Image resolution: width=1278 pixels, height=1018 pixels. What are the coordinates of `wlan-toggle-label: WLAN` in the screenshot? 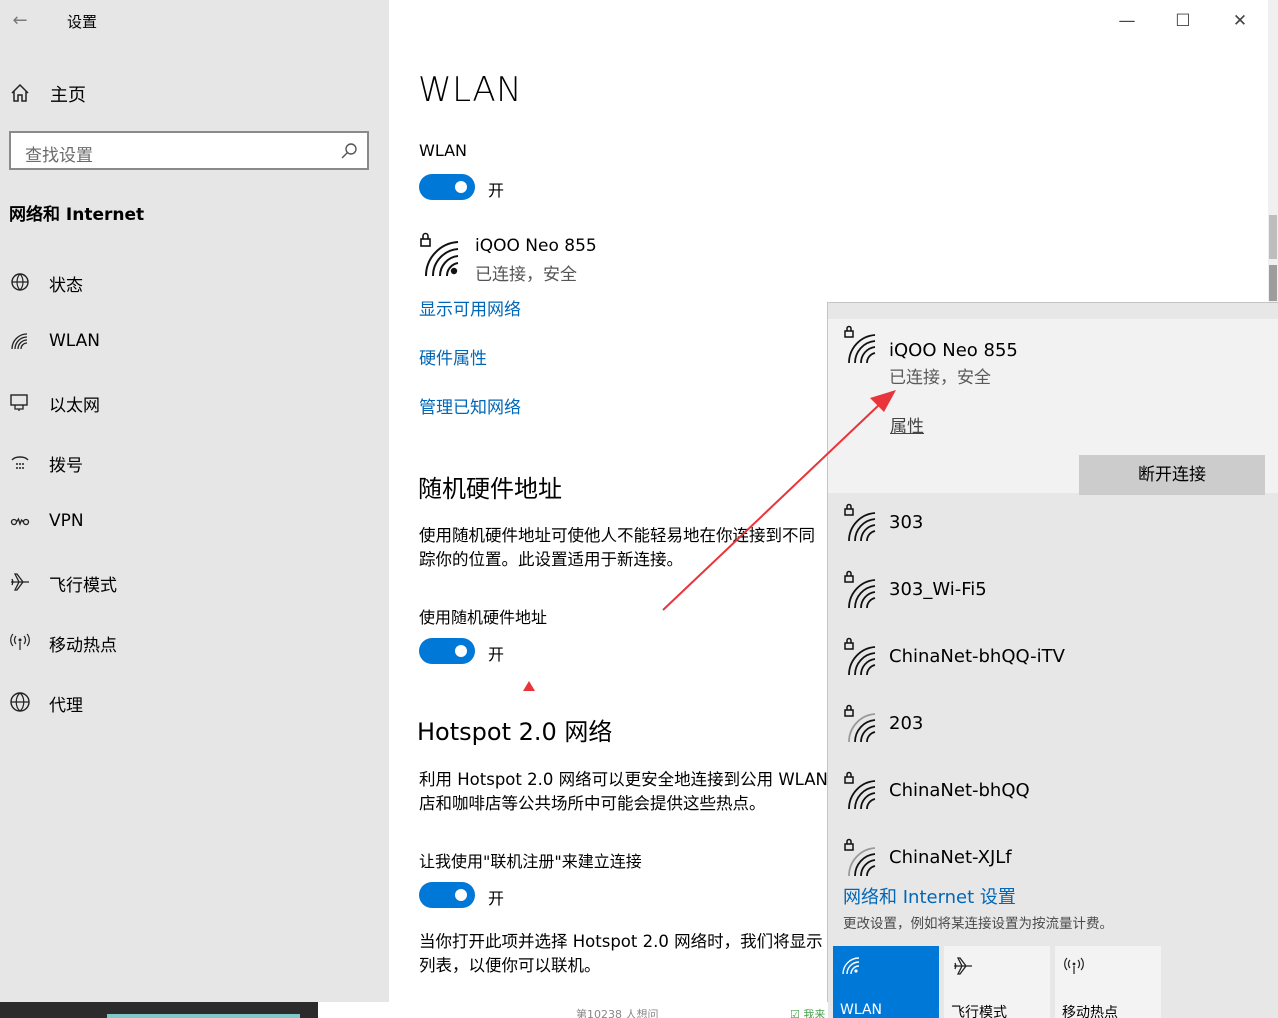 It's located at (443, 150).